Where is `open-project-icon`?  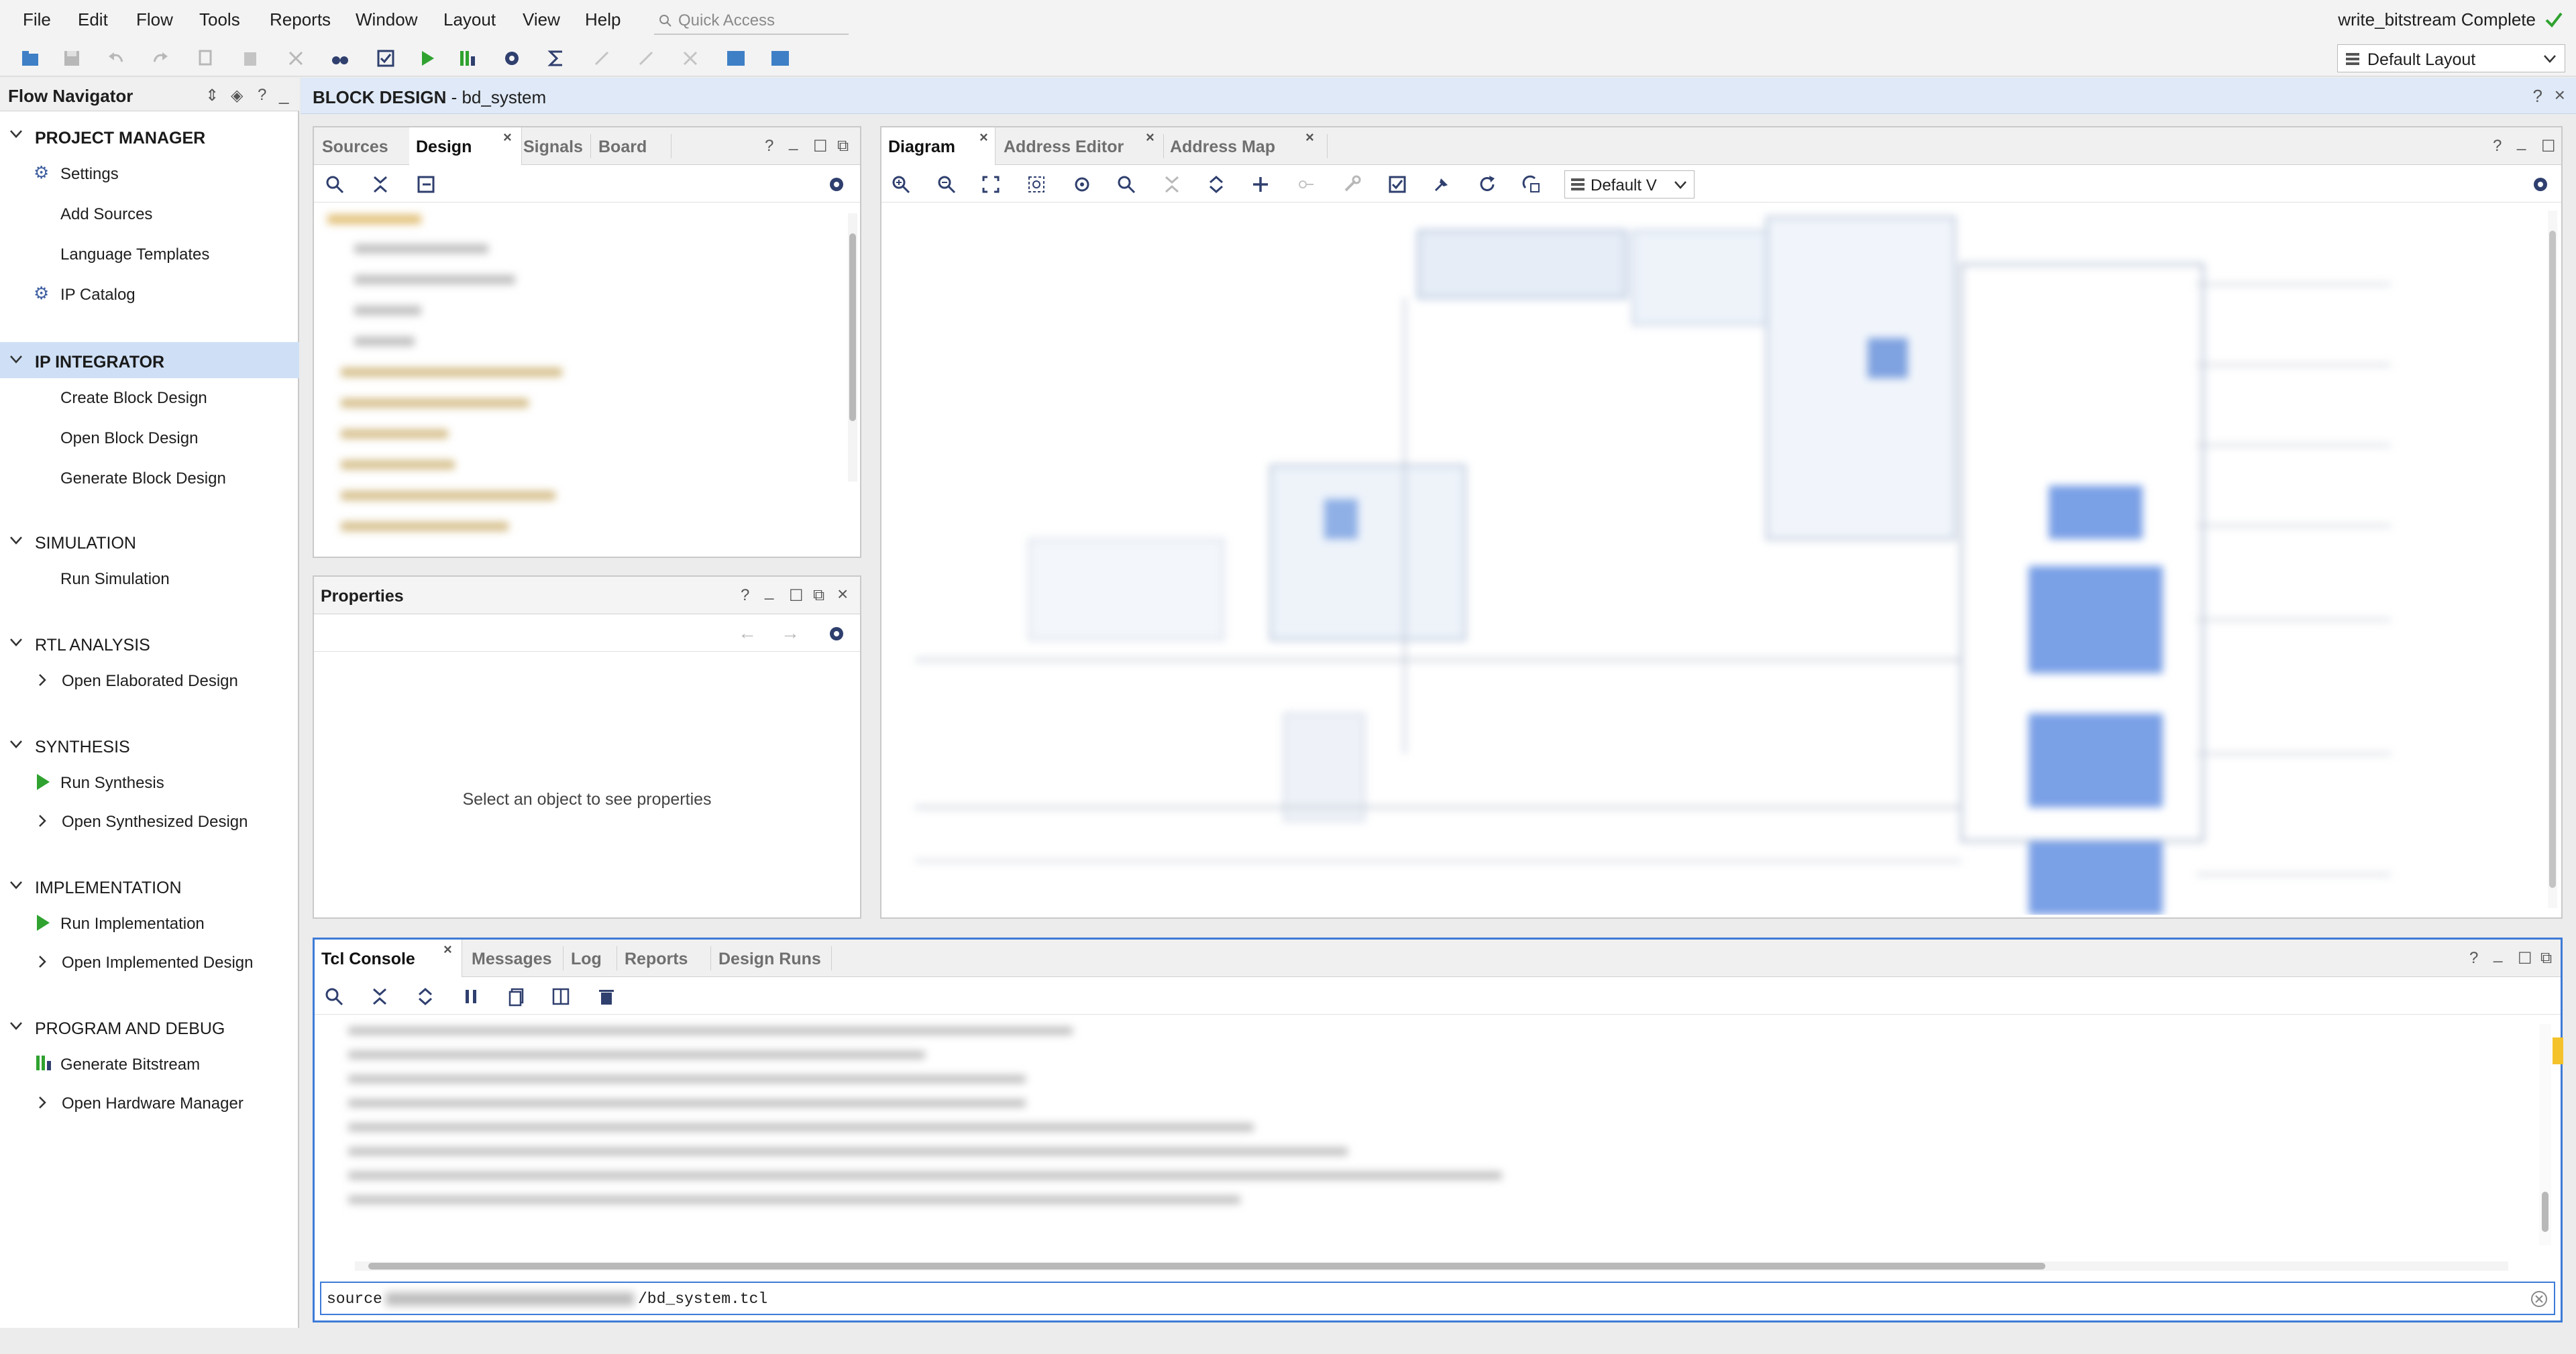
open-project-icon is located at coordinates (30, 58).